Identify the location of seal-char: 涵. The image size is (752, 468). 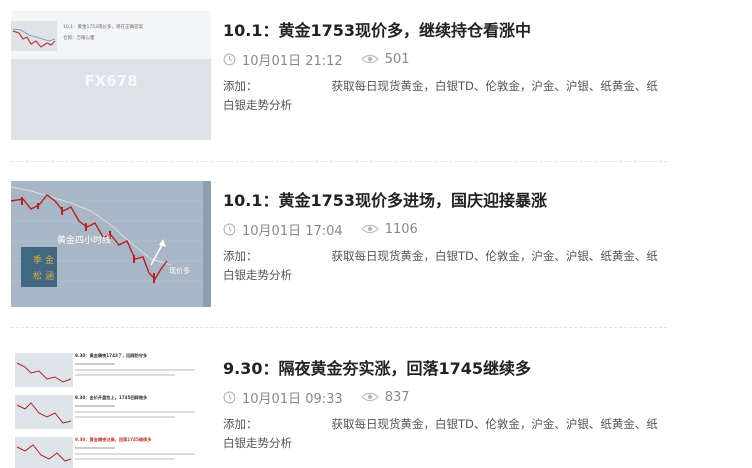
(49, 276).